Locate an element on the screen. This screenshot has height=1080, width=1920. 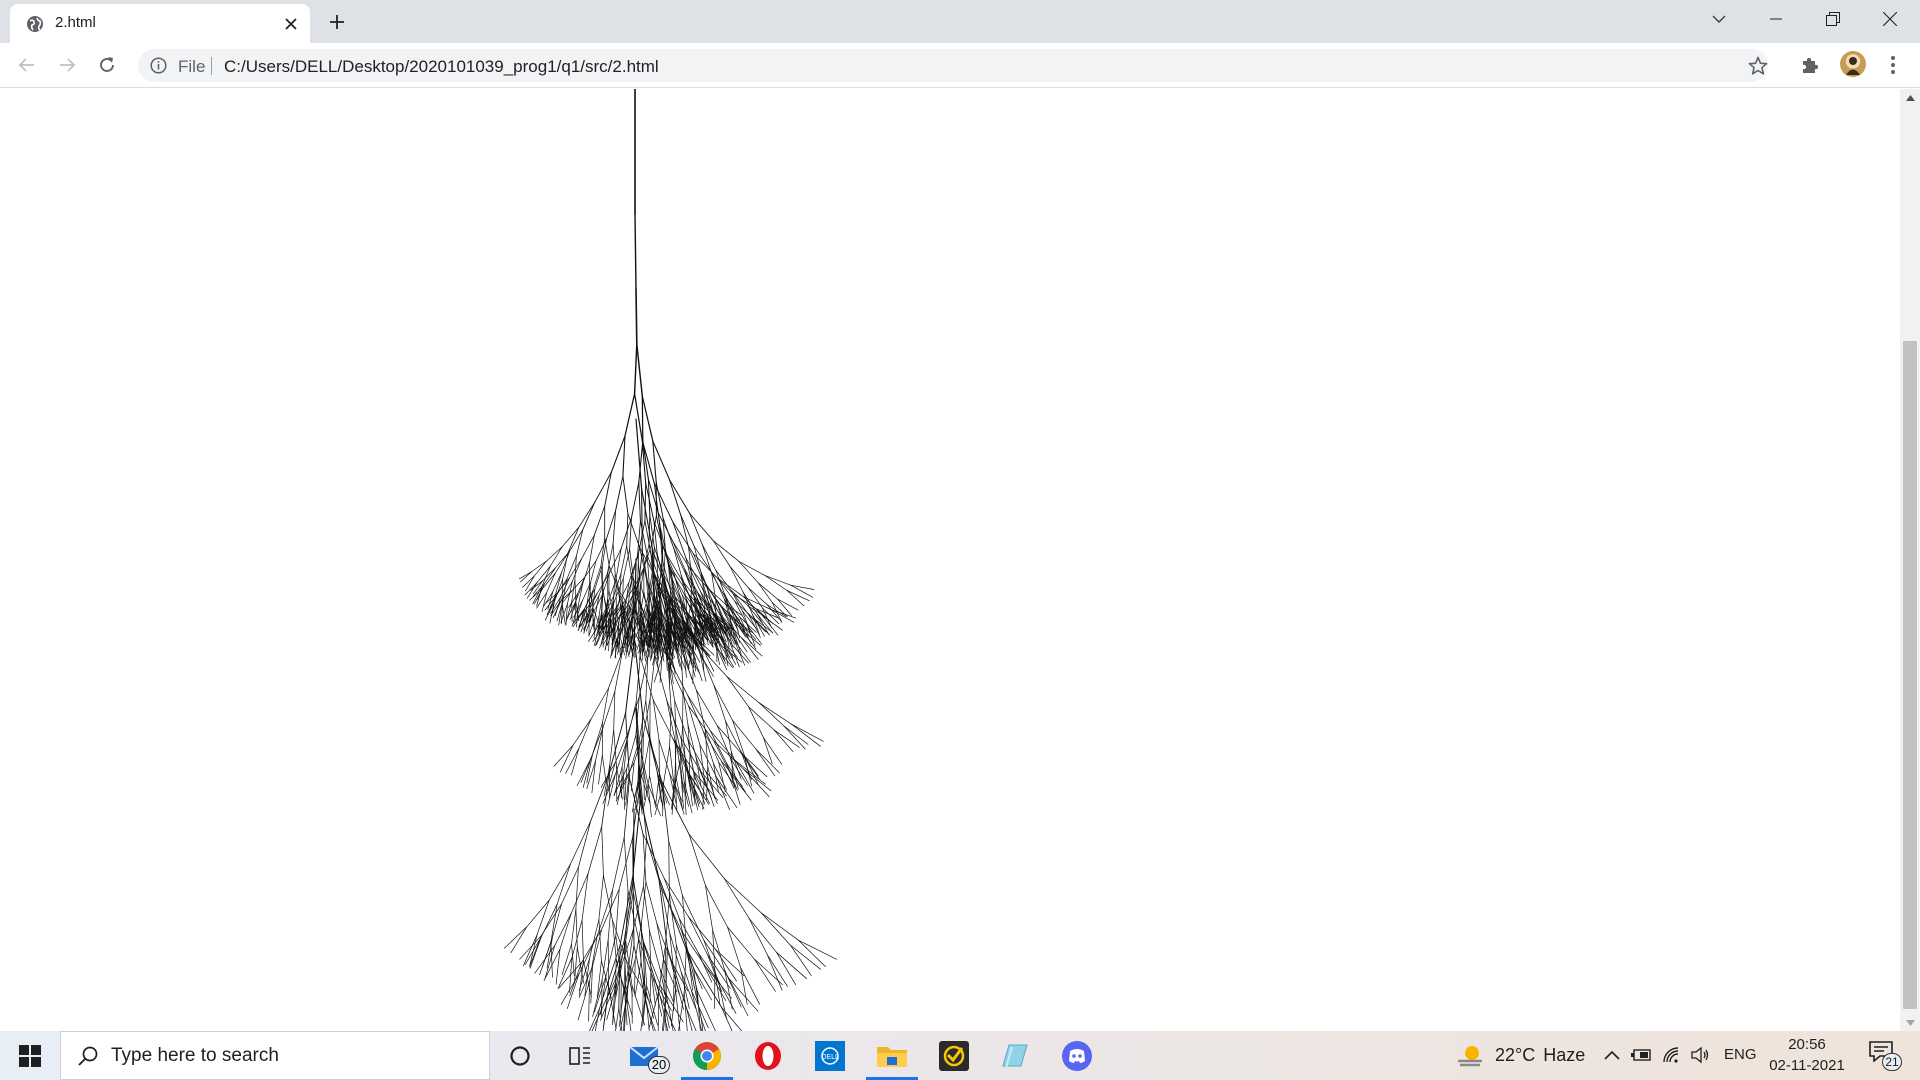
input-language: ENG is located at coordinates (1740, 1054).